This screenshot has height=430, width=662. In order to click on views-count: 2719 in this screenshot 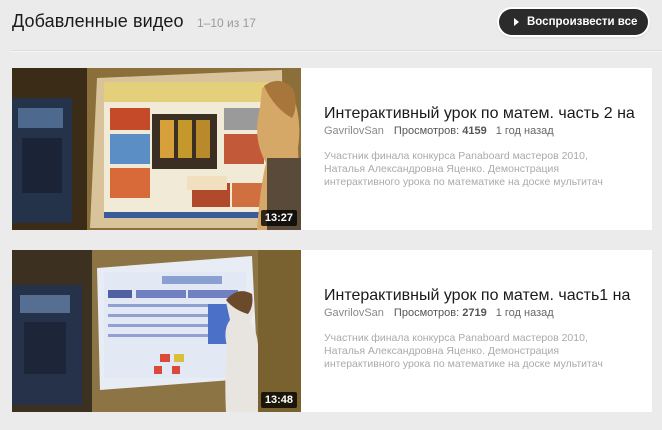, I will do `click(474, 313)`.